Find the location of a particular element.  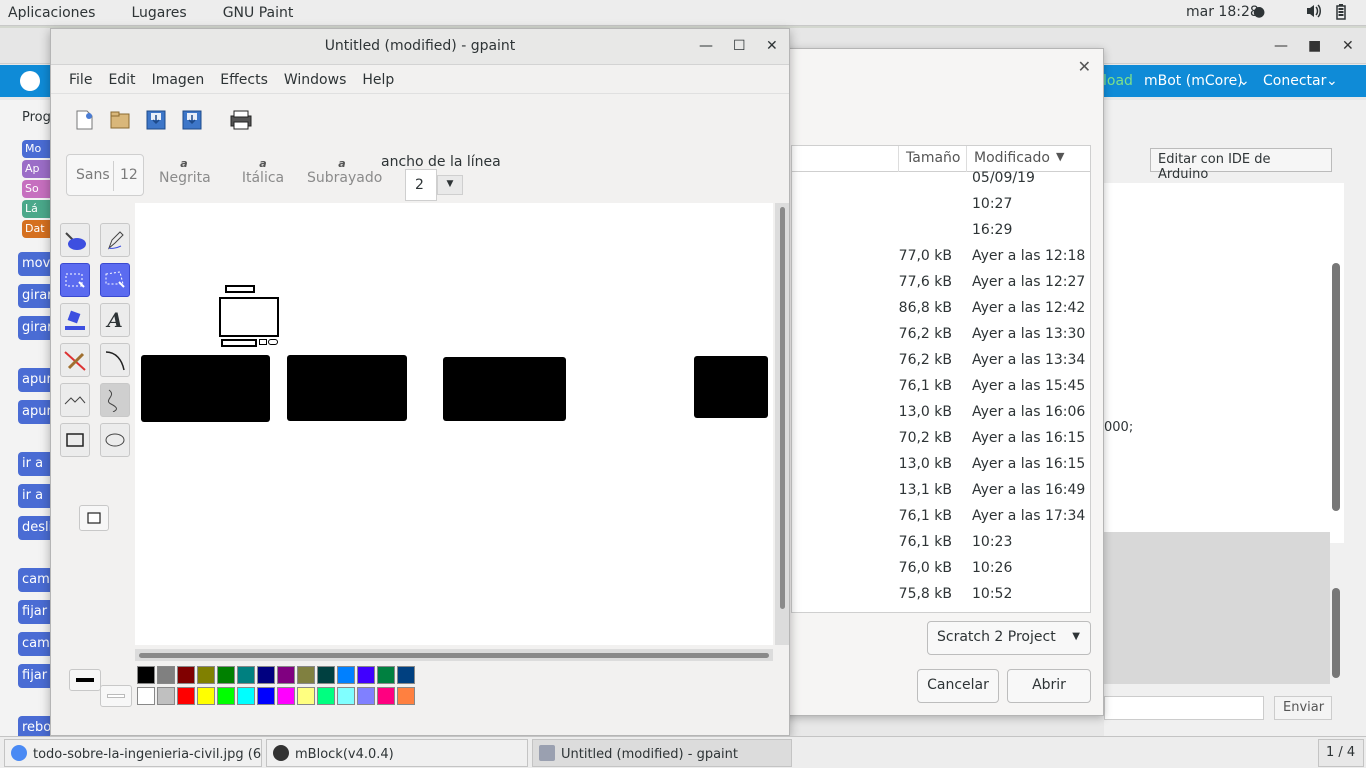

file-row: 13,0 kB Ayer a las 16:06 is located at coordinates (941, 413).